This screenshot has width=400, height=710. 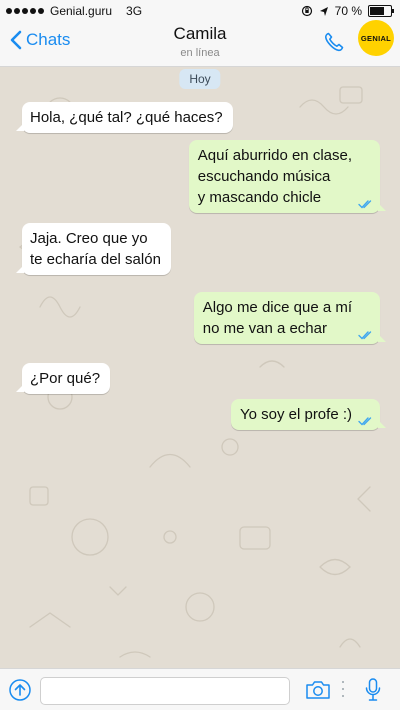 I want to click on microphone-icon, so click(x=373, y=690).